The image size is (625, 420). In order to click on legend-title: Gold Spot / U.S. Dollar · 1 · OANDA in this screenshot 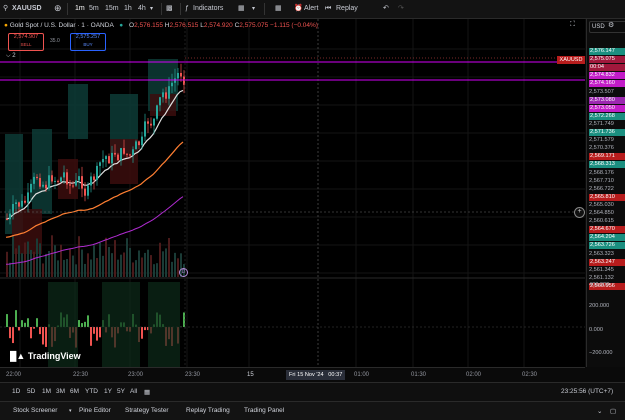, I will do `click(62, 25)`.